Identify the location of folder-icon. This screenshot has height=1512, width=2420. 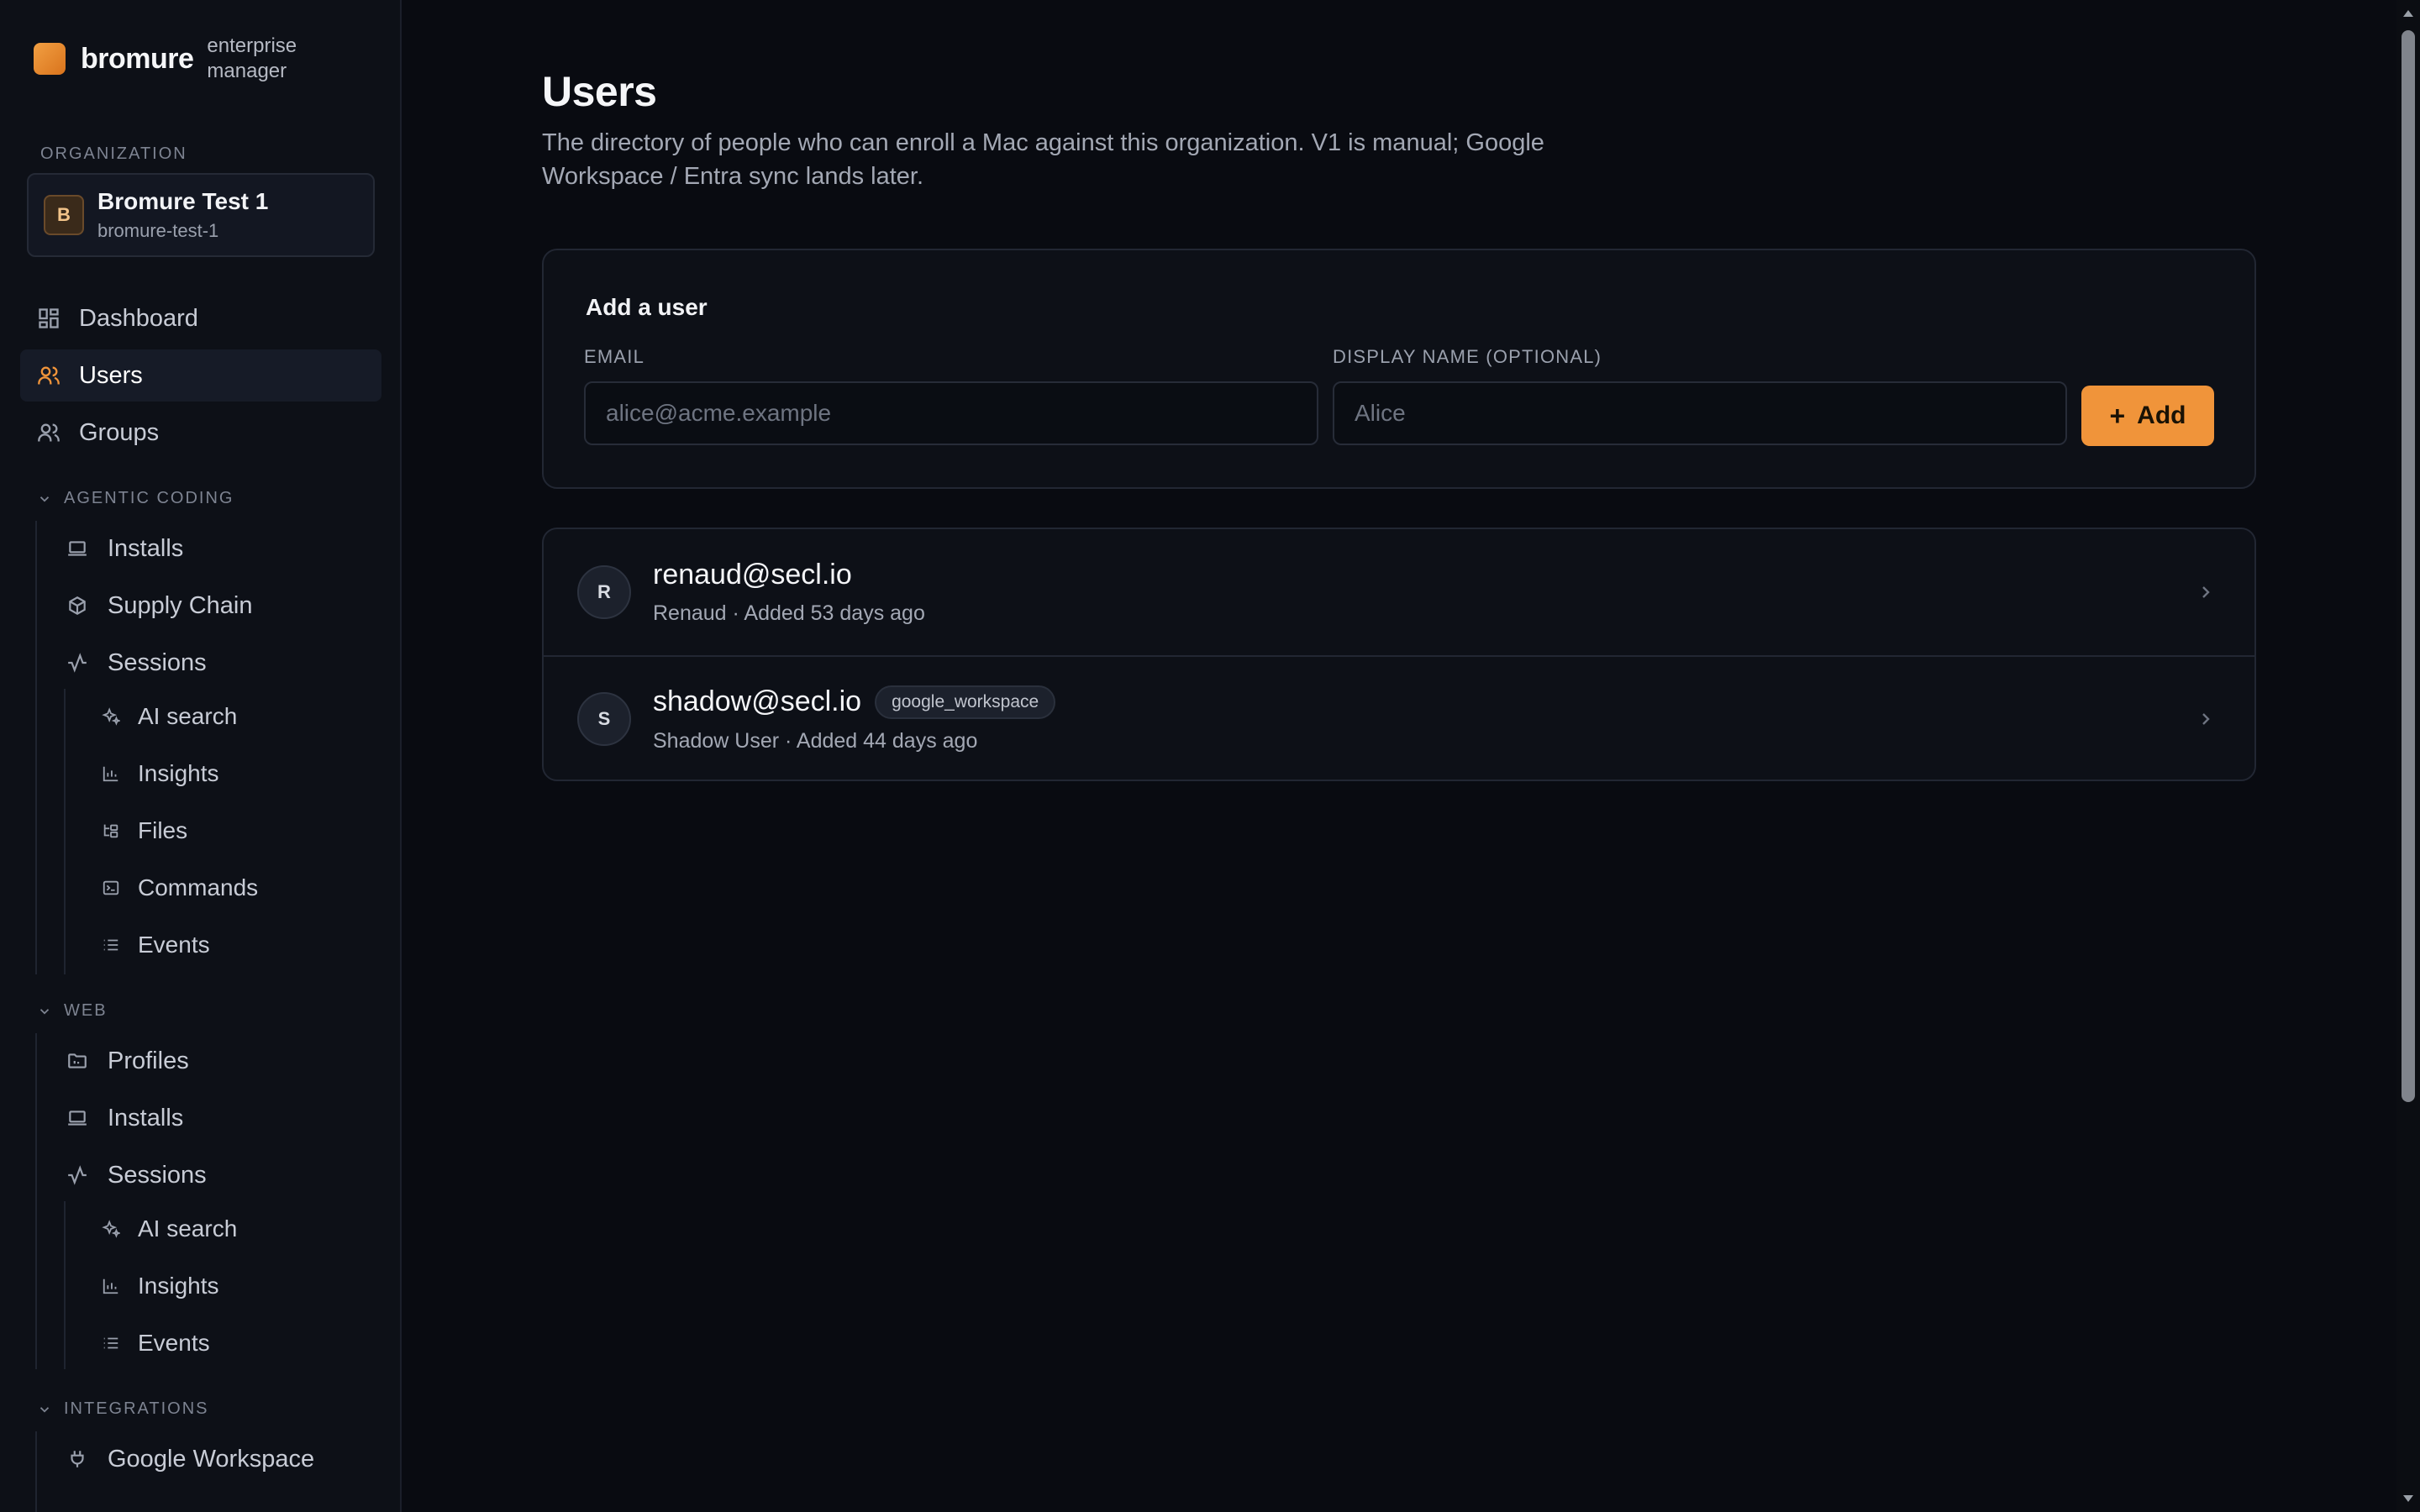
(77, 1061).